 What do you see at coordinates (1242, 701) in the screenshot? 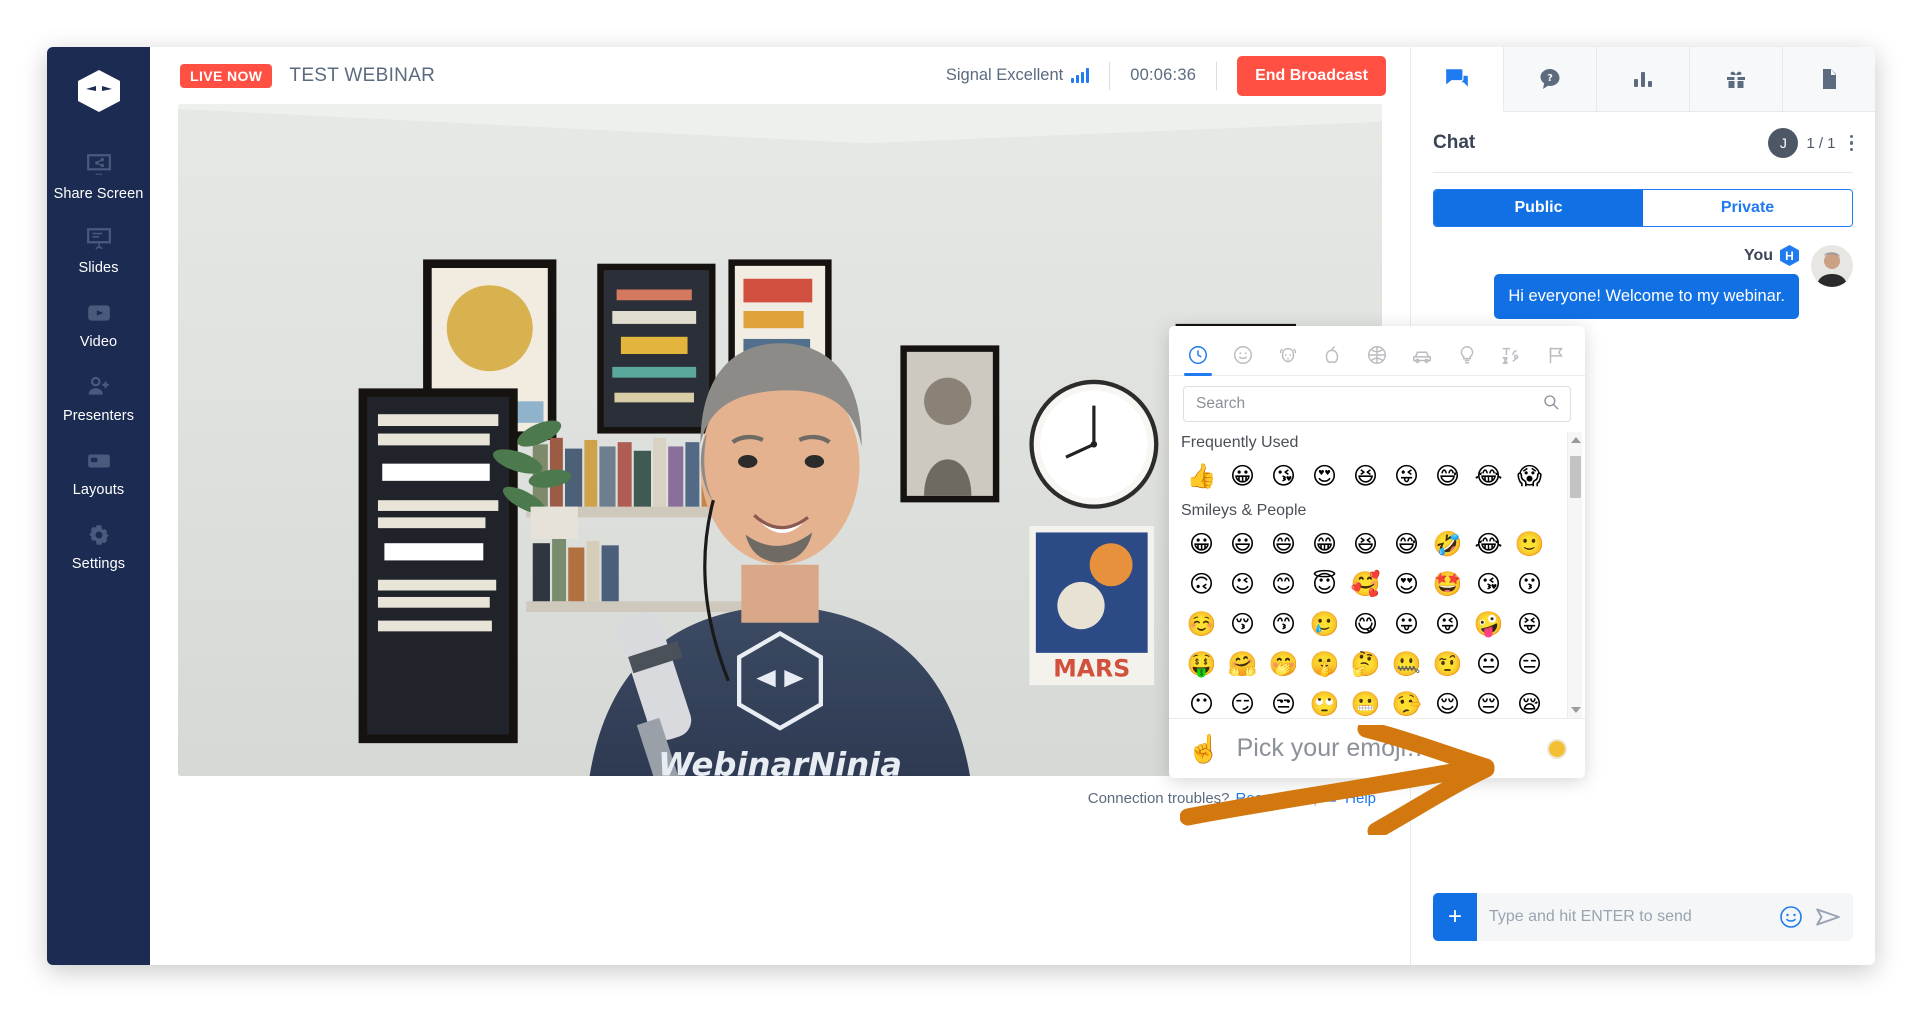
I see `emoji-cell: 😏` at bounding box center [1242, 701].